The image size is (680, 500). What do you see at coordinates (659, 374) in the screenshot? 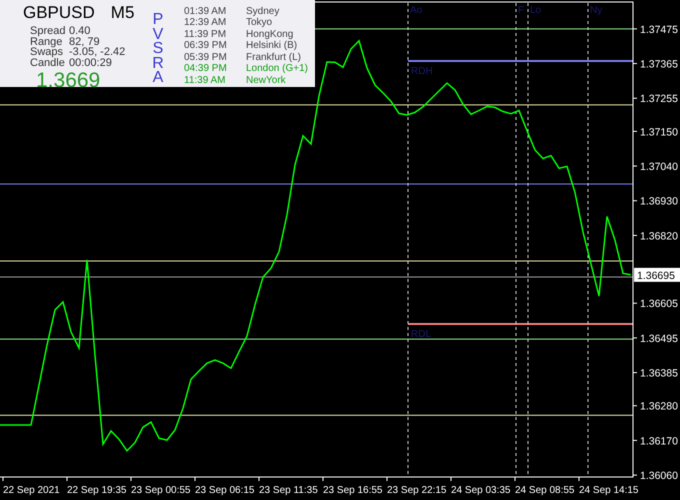
I see `price-tick: 1.36385` at bounding box center [659, 374].